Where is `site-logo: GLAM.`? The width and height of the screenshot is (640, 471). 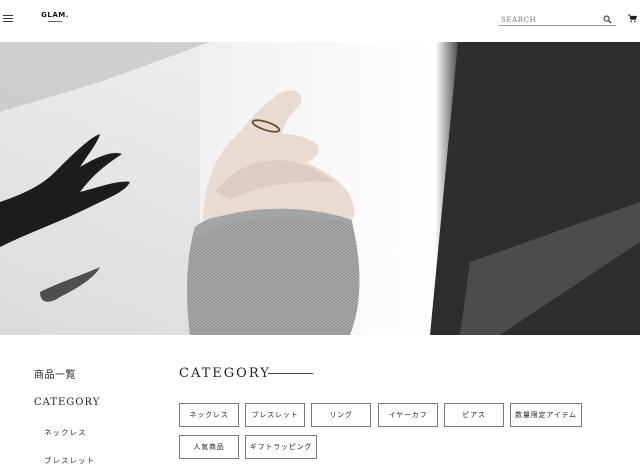
site-logo: GLAM. is located at coordinates (55, 16).